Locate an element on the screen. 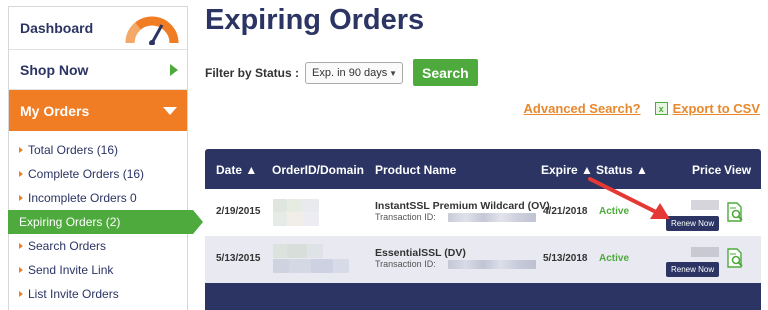 The width and height of the screenshot is (768, 310). sidebar-item-label: My Orders is located at coordinates (55, 110).